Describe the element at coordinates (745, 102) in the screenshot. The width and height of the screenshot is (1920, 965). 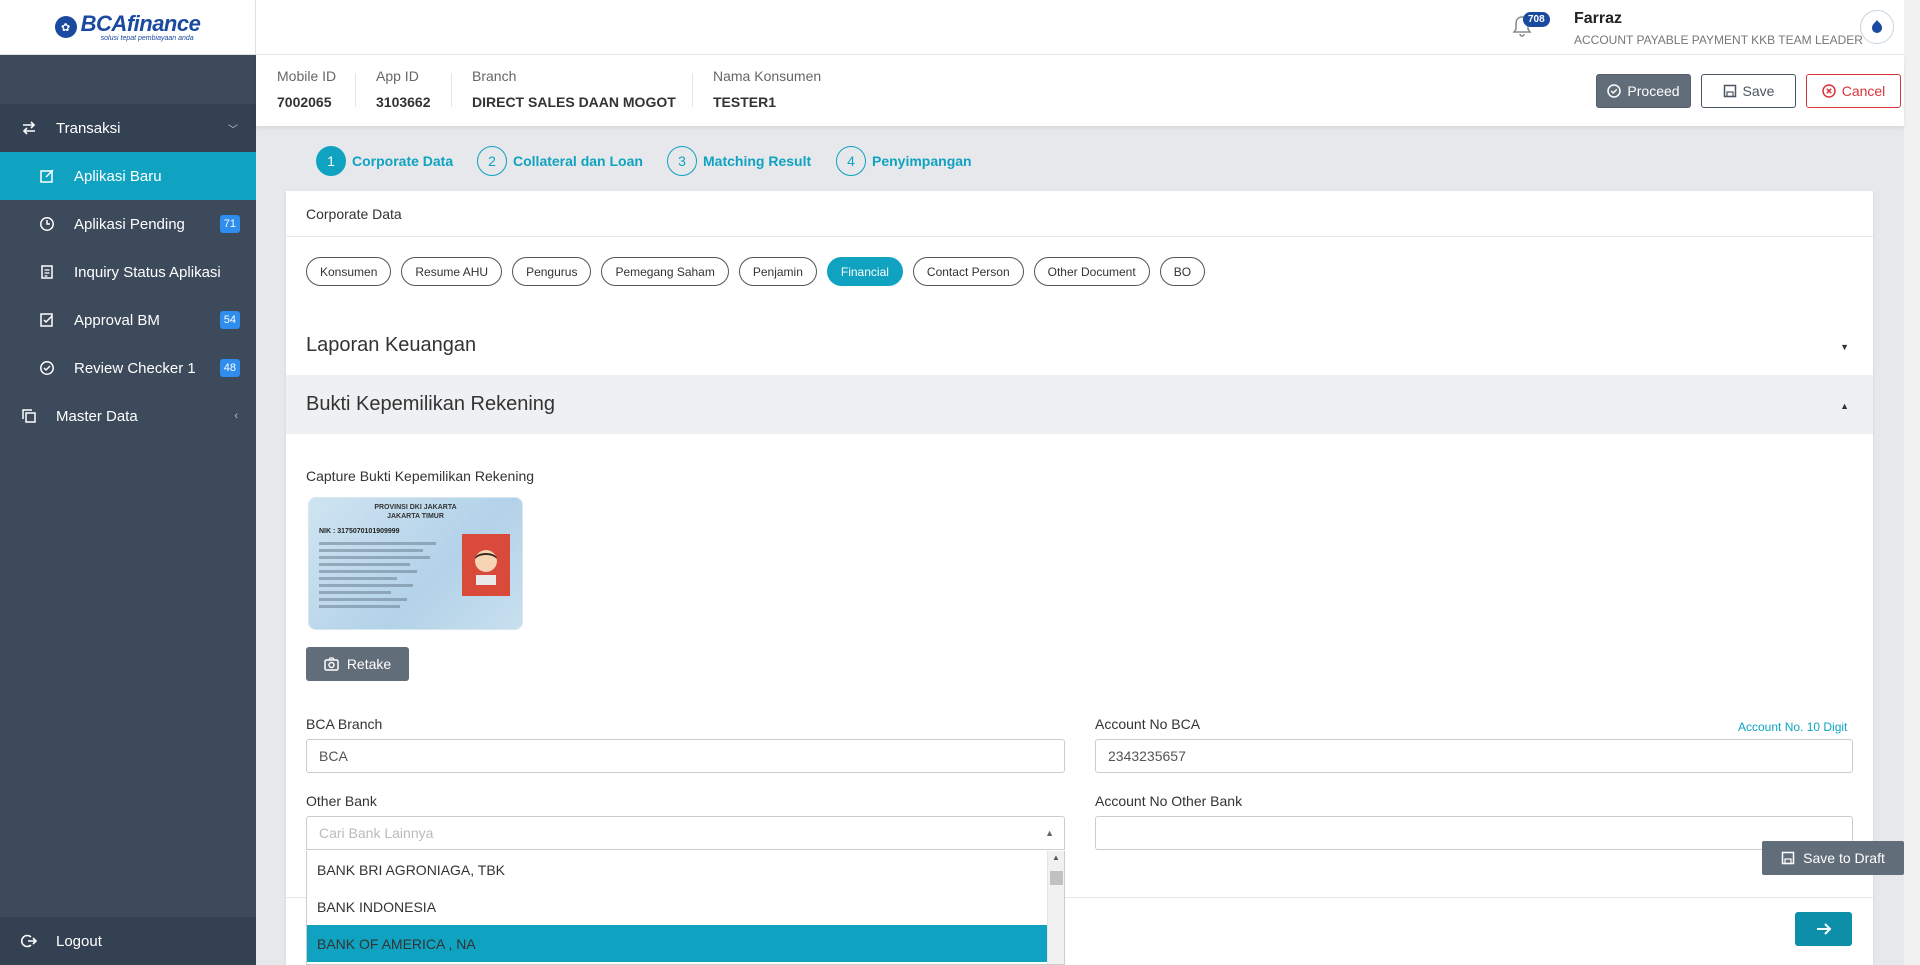
I see `nama-konsumen-value: TESTER1` at that location.